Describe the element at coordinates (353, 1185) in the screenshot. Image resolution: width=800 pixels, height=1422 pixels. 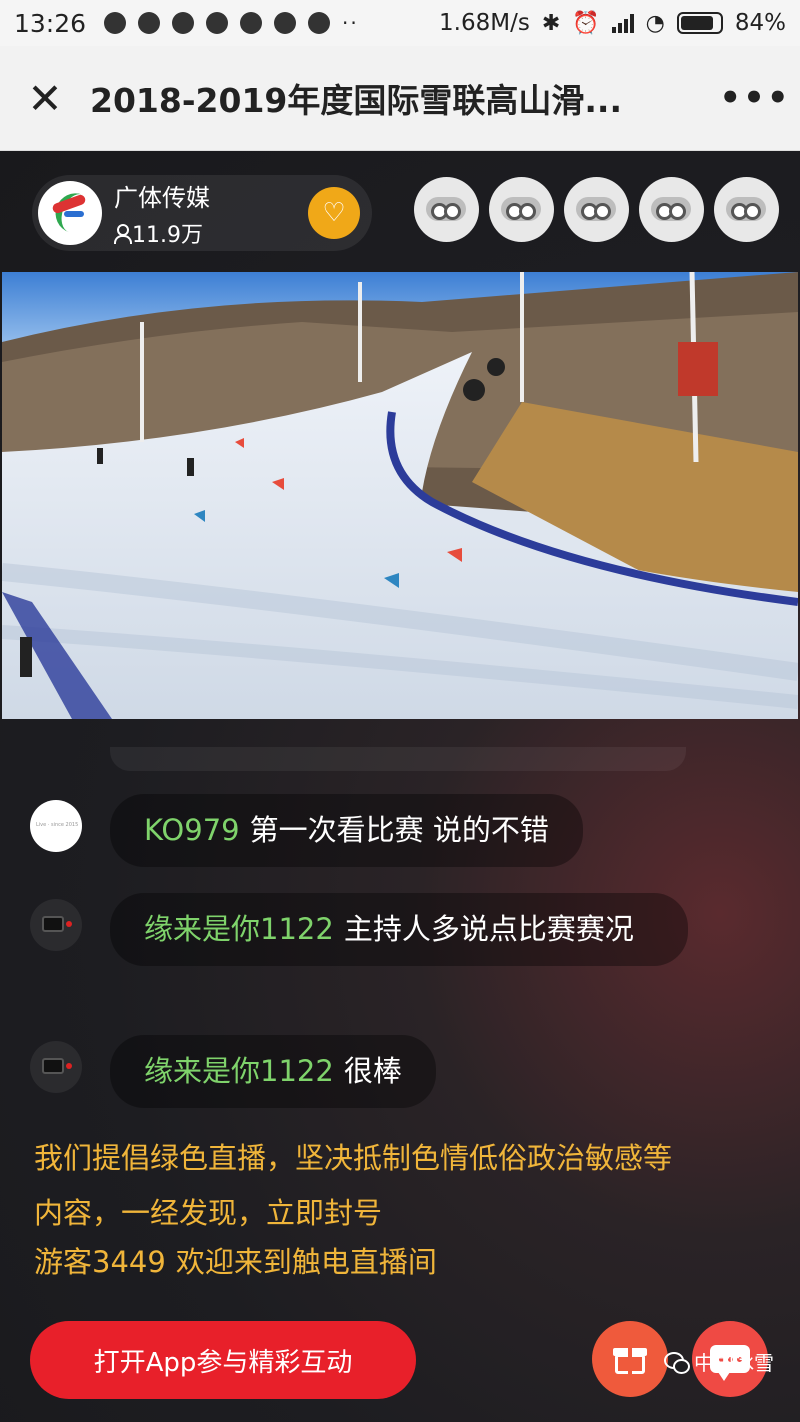
I see `system-notice: 我们提倡绿色直播，坚决抵制色情低俗政治敏感等内容，一经发现，立即封号` at that location.